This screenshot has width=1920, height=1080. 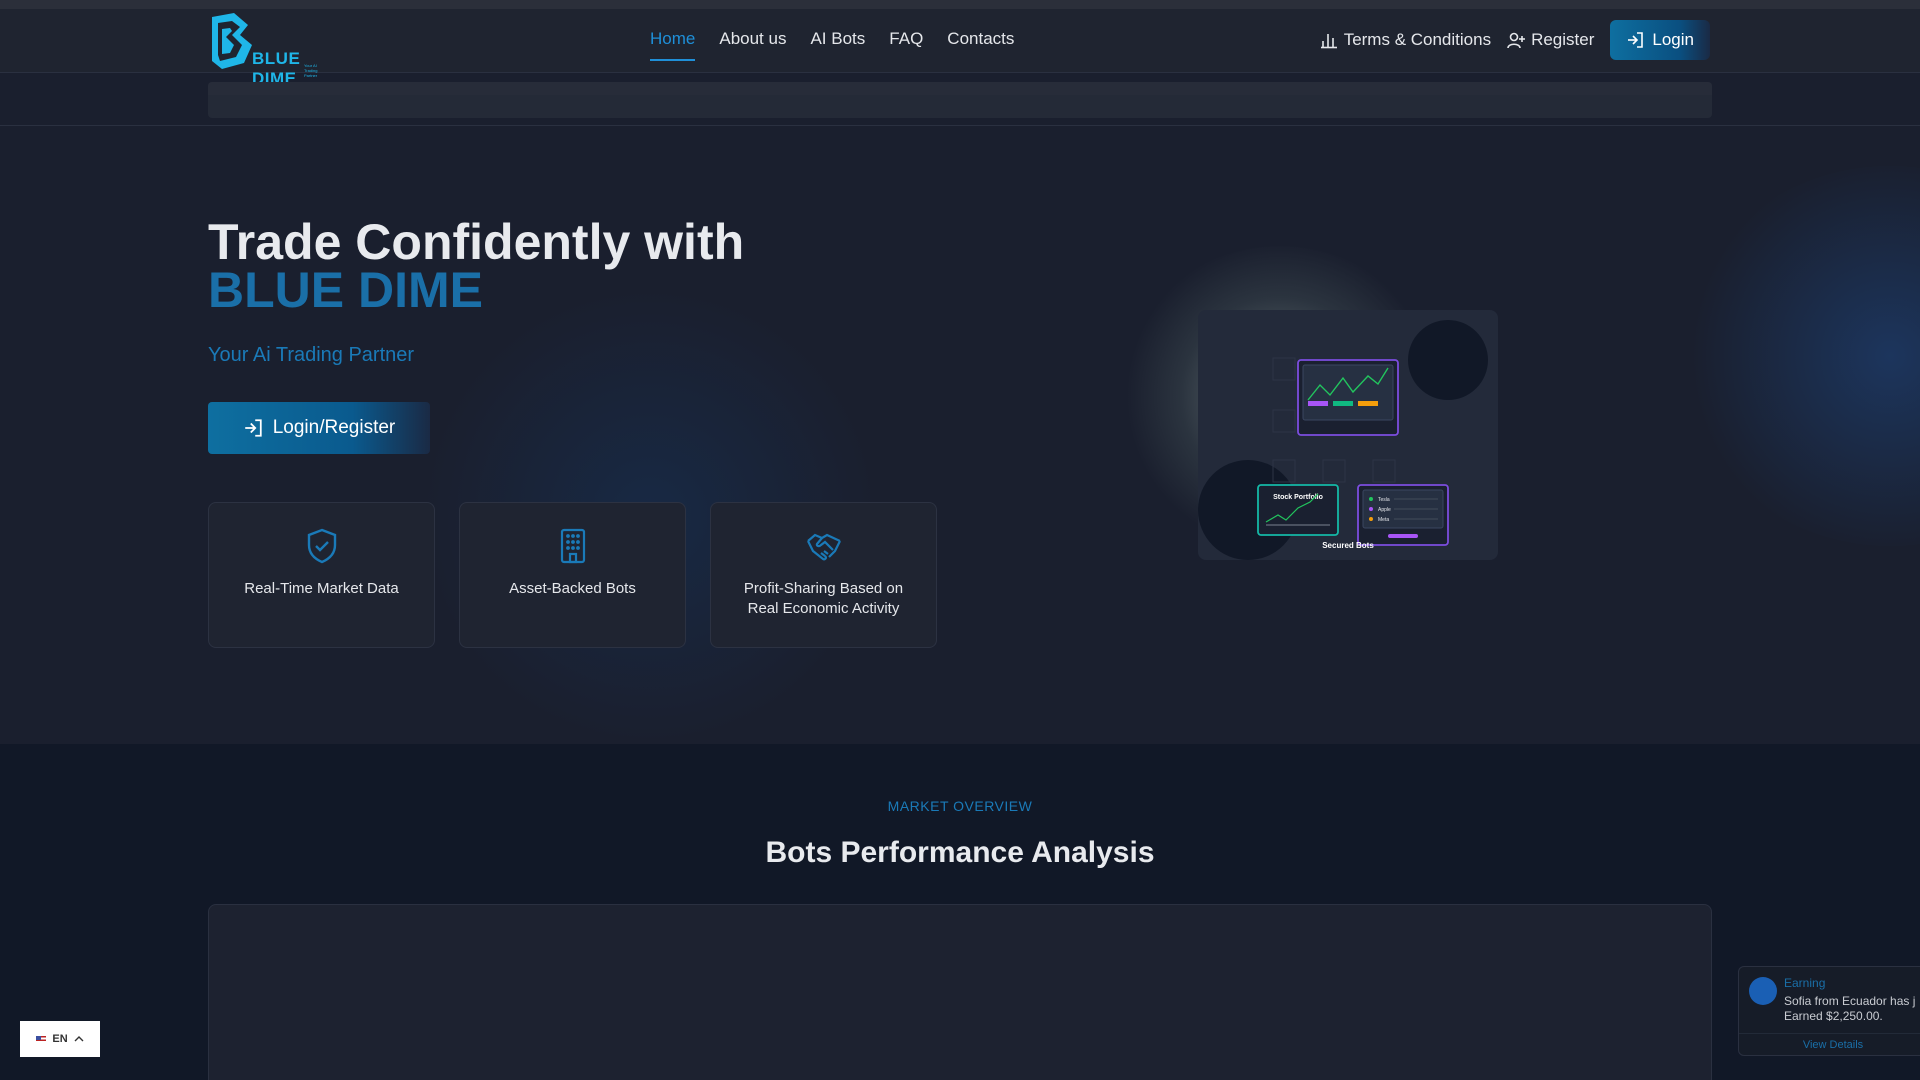 What do you see at coordinates (1673, 39) in the screenshot?
I see `login-label: Login` at bounding box center [1673, 39].